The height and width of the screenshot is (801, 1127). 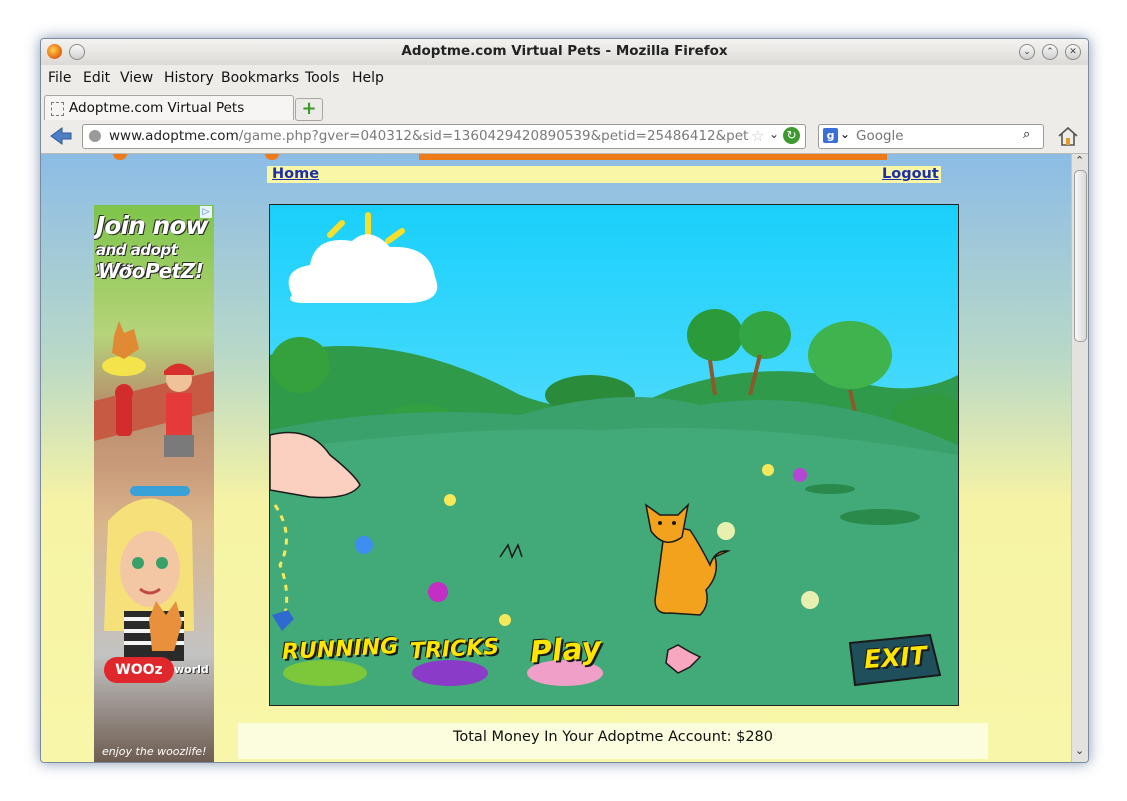 What do you see at coordinates (1050, 52) in the screenshot?
I see `maximize-button: ⌃` at bounding box center [1050, 52].